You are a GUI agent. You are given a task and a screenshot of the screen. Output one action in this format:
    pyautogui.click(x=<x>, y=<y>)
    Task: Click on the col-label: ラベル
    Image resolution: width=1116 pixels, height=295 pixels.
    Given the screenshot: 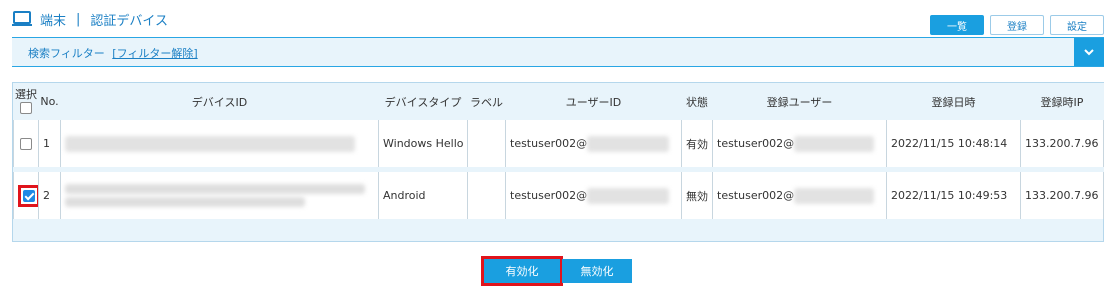 What is the action you would take?
    pyautogui.click(x=486, y=101)
    